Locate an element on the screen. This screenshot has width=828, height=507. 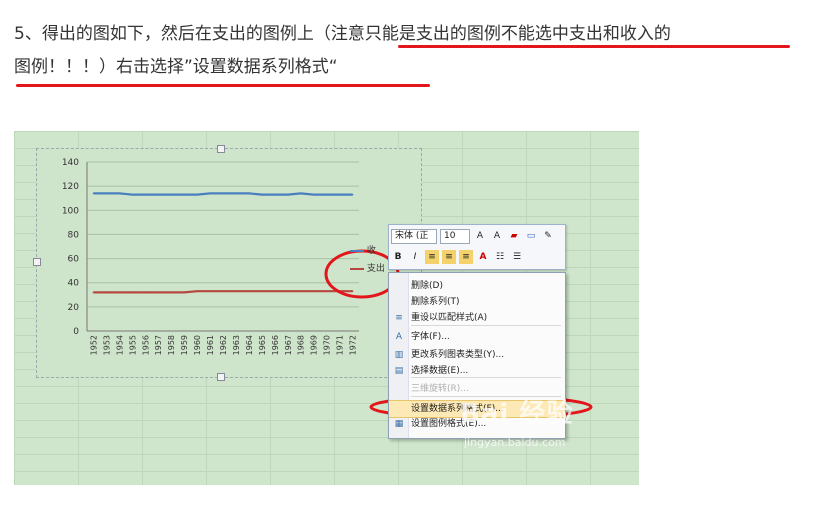
menu-item-icon: ▤ is located at coordinates (399, 371).